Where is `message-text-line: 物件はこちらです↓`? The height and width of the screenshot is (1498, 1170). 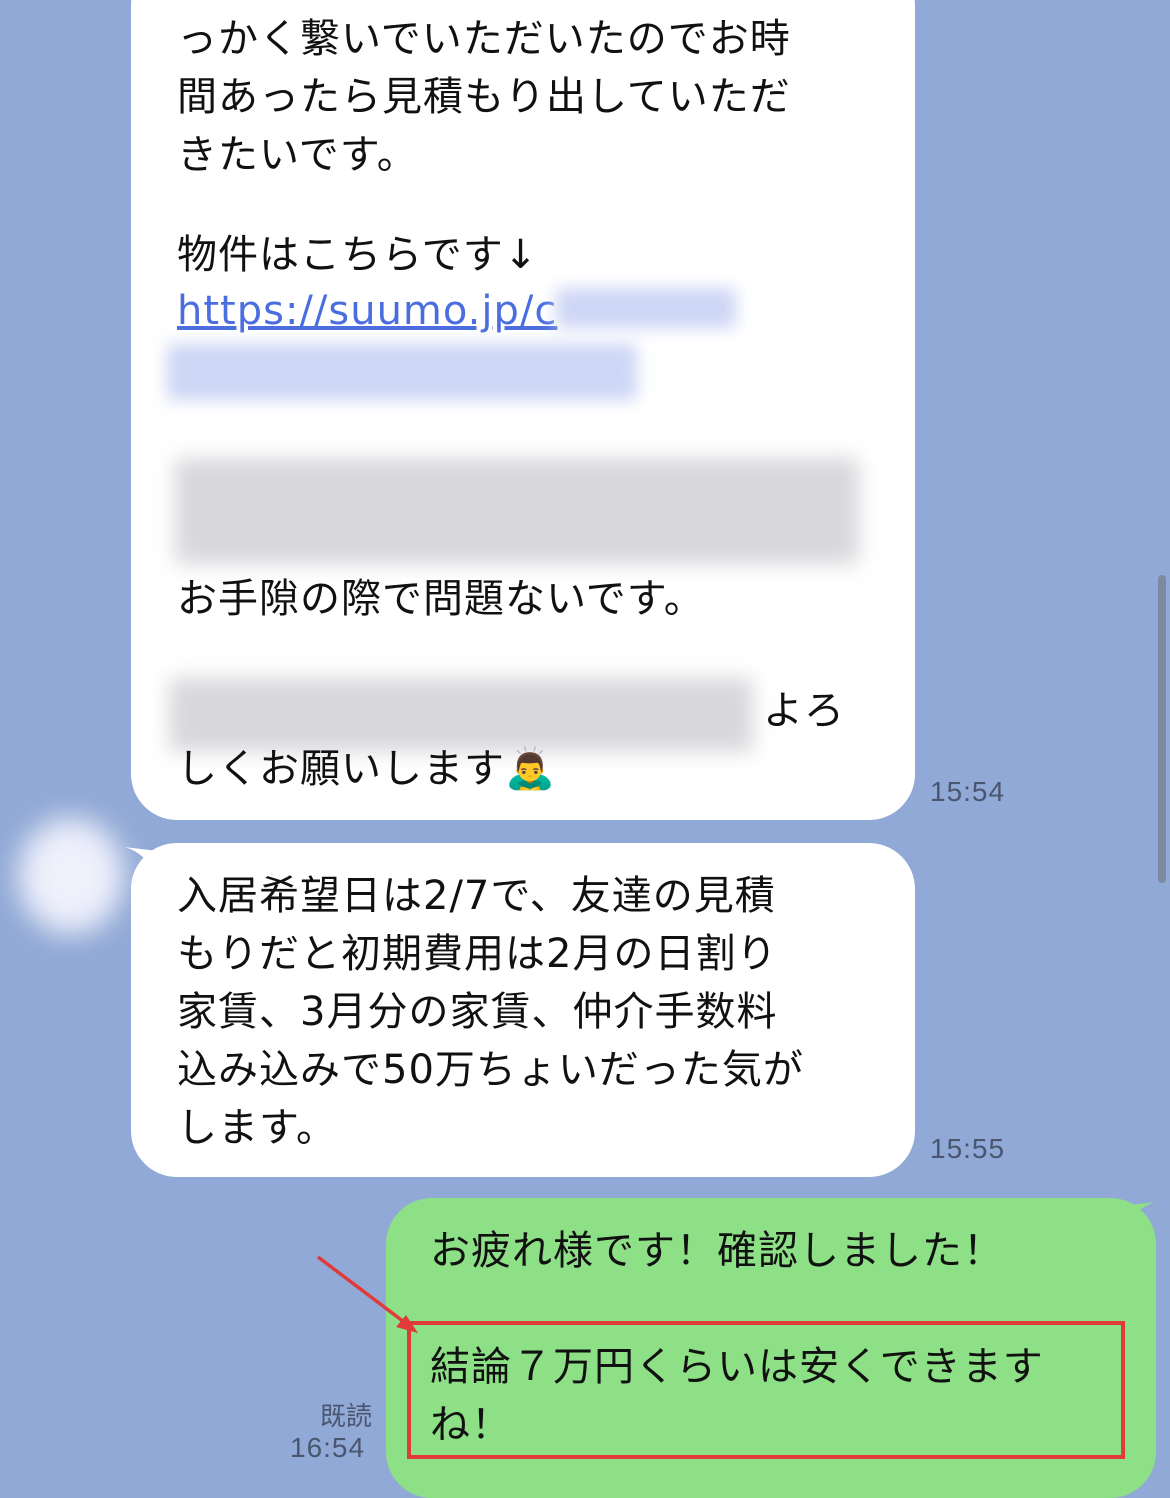 message-text-line: 物件はこちらです↓ is located at coordinates (358, 255).